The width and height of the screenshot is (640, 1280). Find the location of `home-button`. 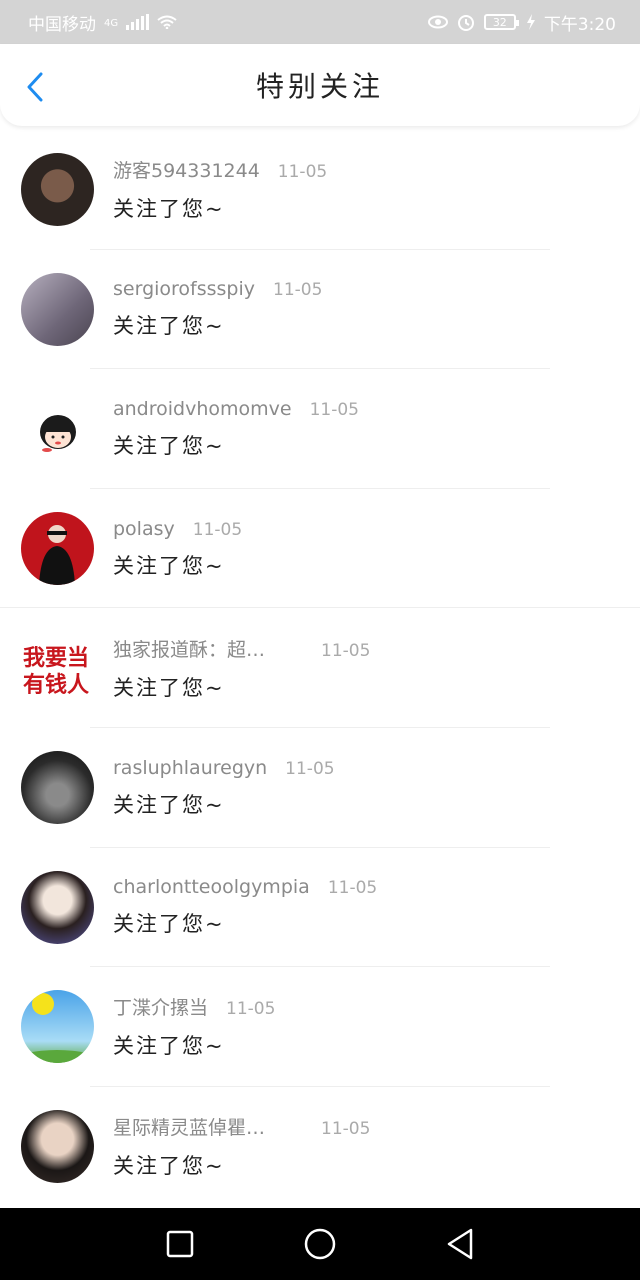

home-button is located at coordinates (320, 1244).